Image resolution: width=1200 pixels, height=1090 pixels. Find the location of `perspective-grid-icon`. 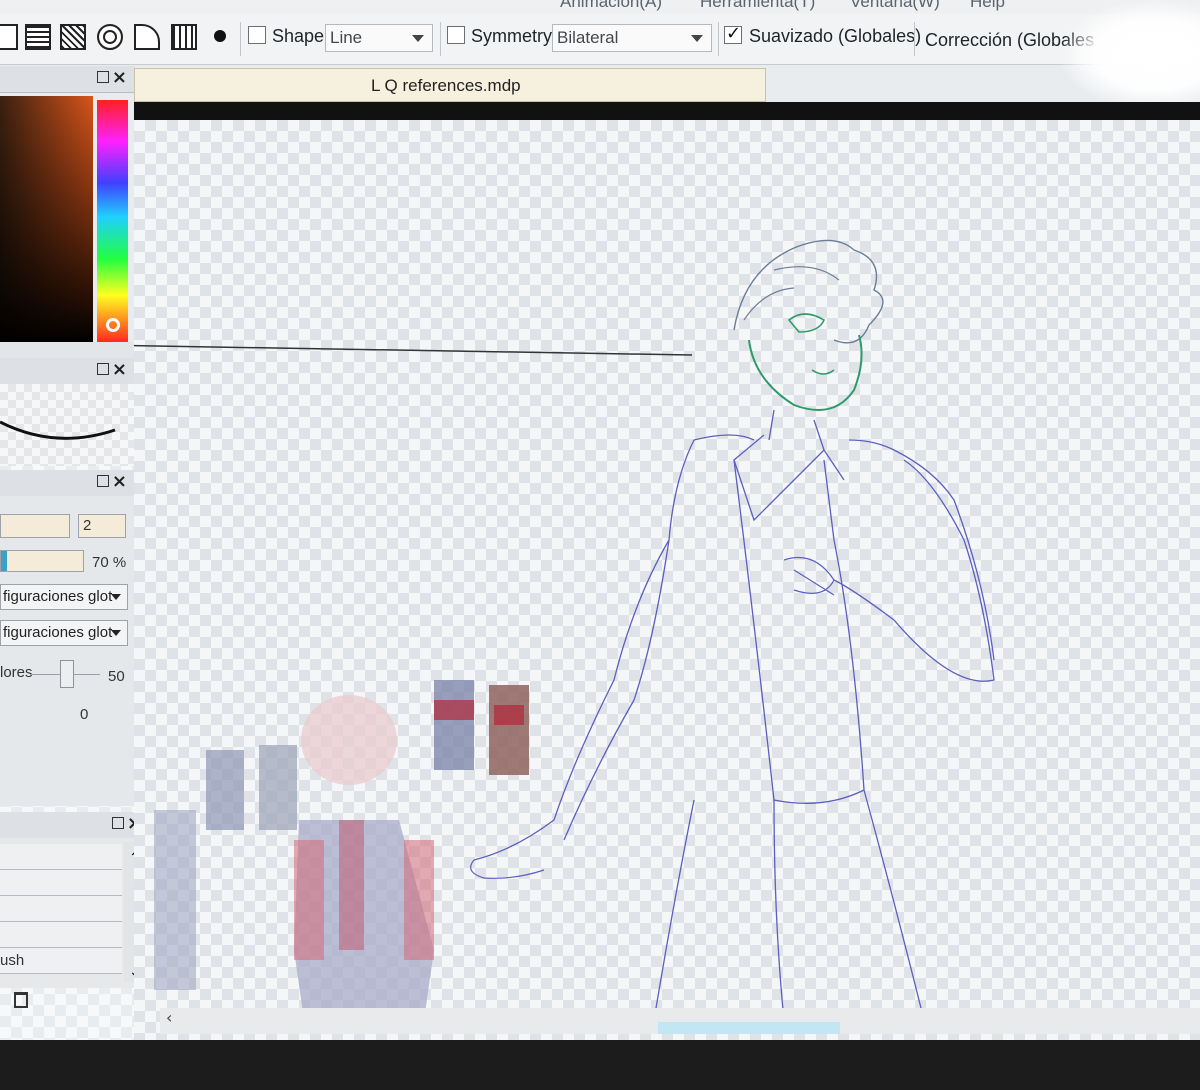

perspective-grid-icon is located at coordinates (184, 37).